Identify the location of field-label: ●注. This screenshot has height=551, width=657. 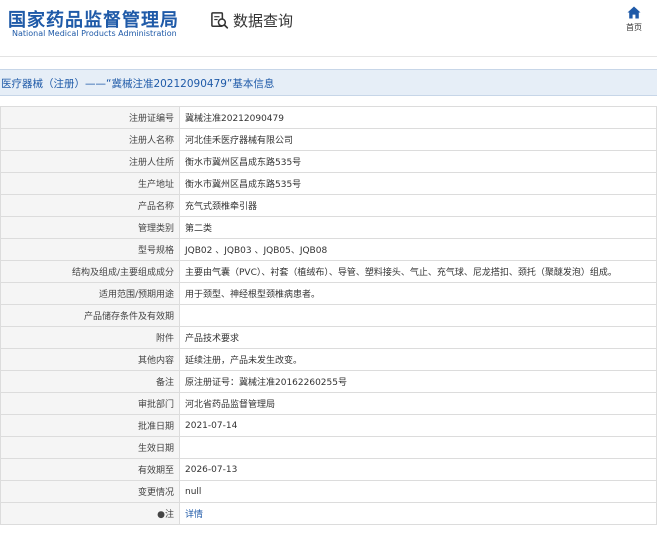
(90, 513).